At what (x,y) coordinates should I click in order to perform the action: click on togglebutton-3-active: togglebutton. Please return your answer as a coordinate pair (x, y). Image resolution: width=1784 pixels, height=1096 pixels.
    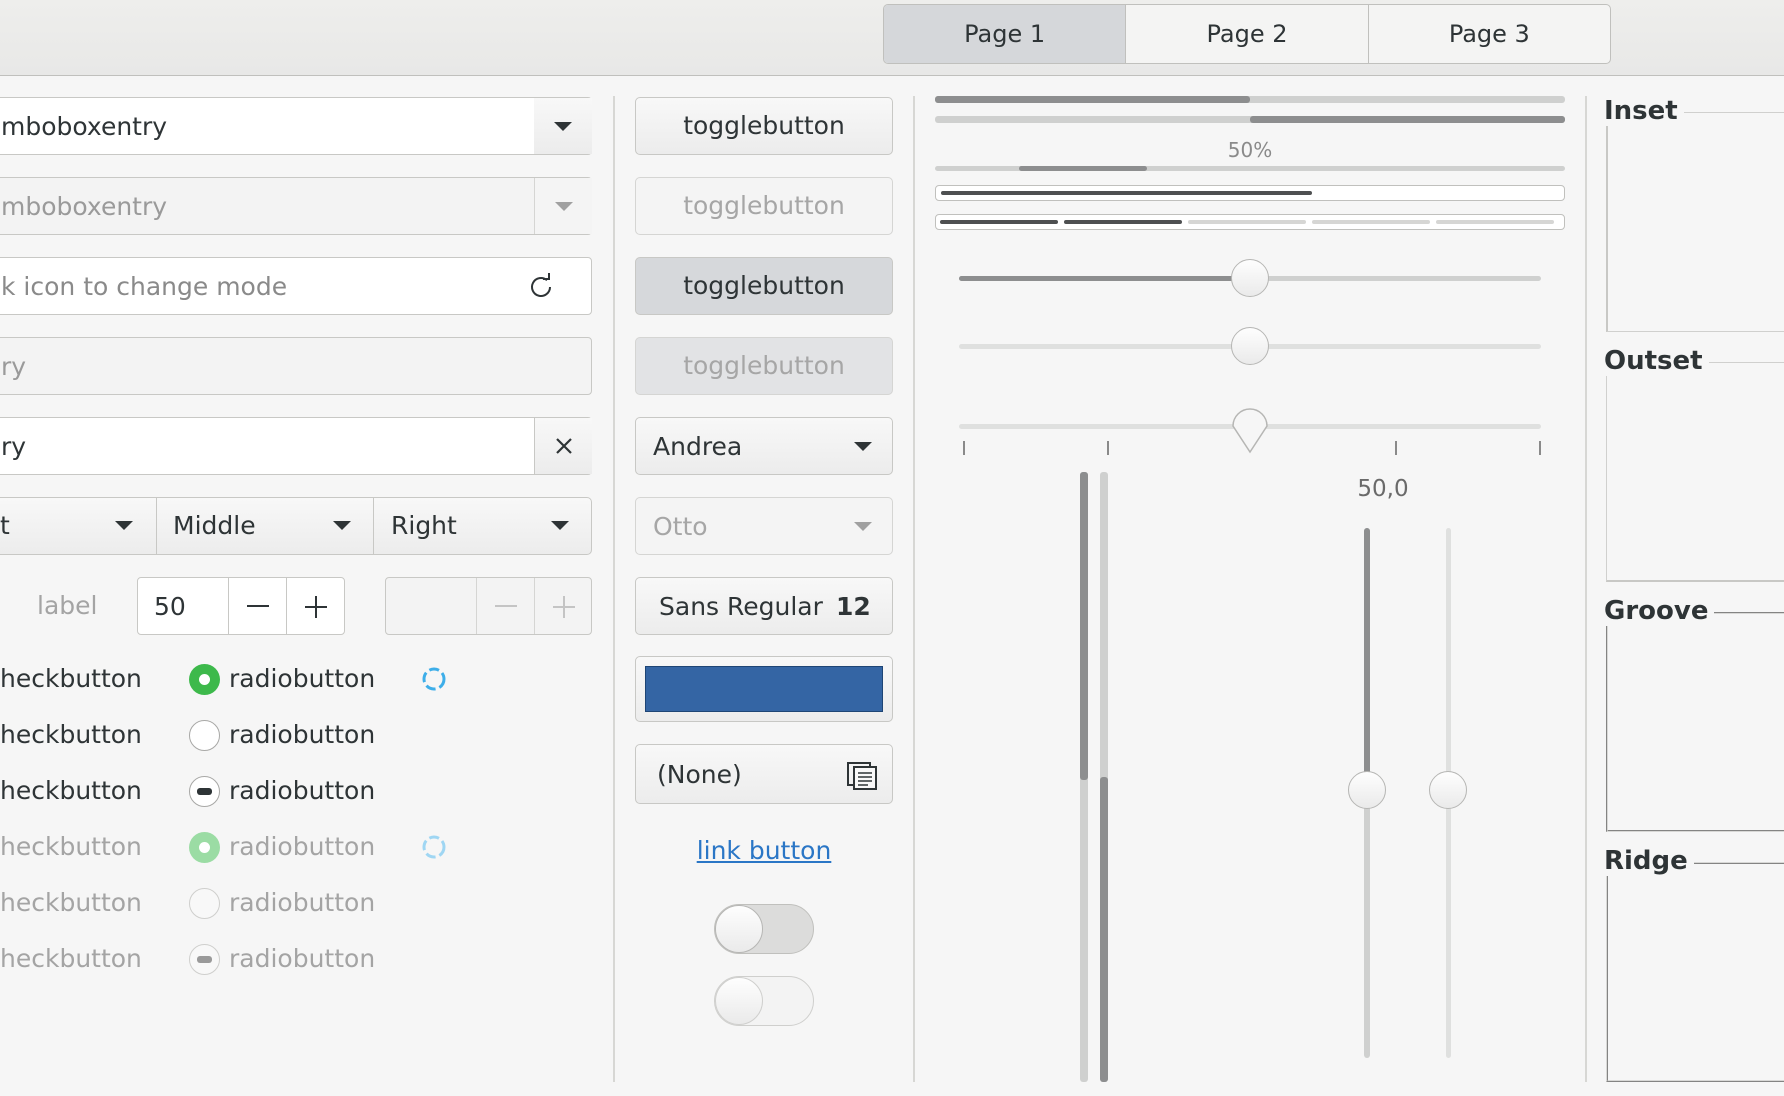
    Looking at the image, I should click on (764, 286).